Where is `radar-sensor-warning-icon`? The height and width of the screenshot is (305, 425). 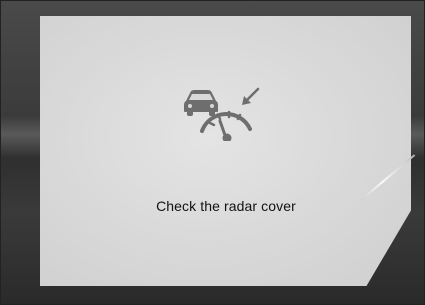
radar-sensor-warning-icon is located at coordinates (222, 114).